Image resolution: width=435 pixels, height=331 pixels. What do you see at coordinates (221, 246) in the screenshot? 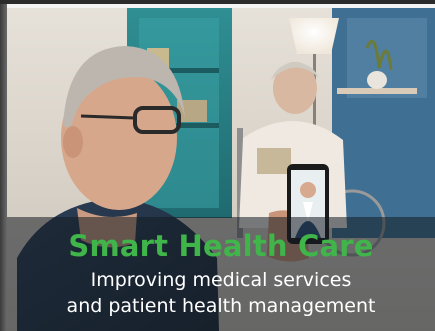
I see `hero-headline: Smart Health Care` at bounding box center [221, 246].